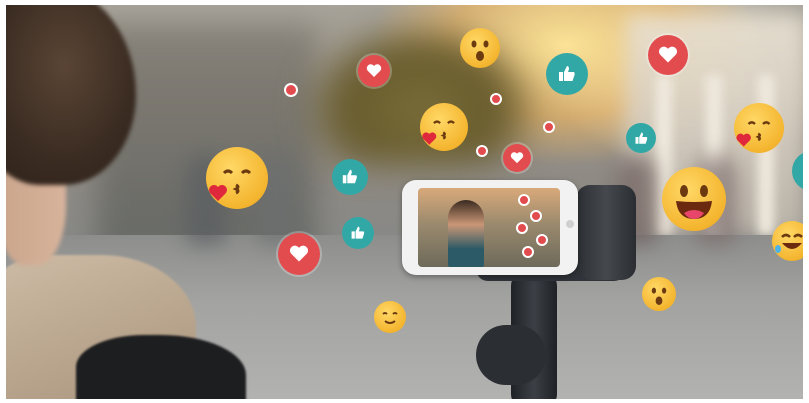 The image size is (809, 403). Describe the element at coordinates (606, 232) in the screenshot. I see `gimbal-motor` at that location.